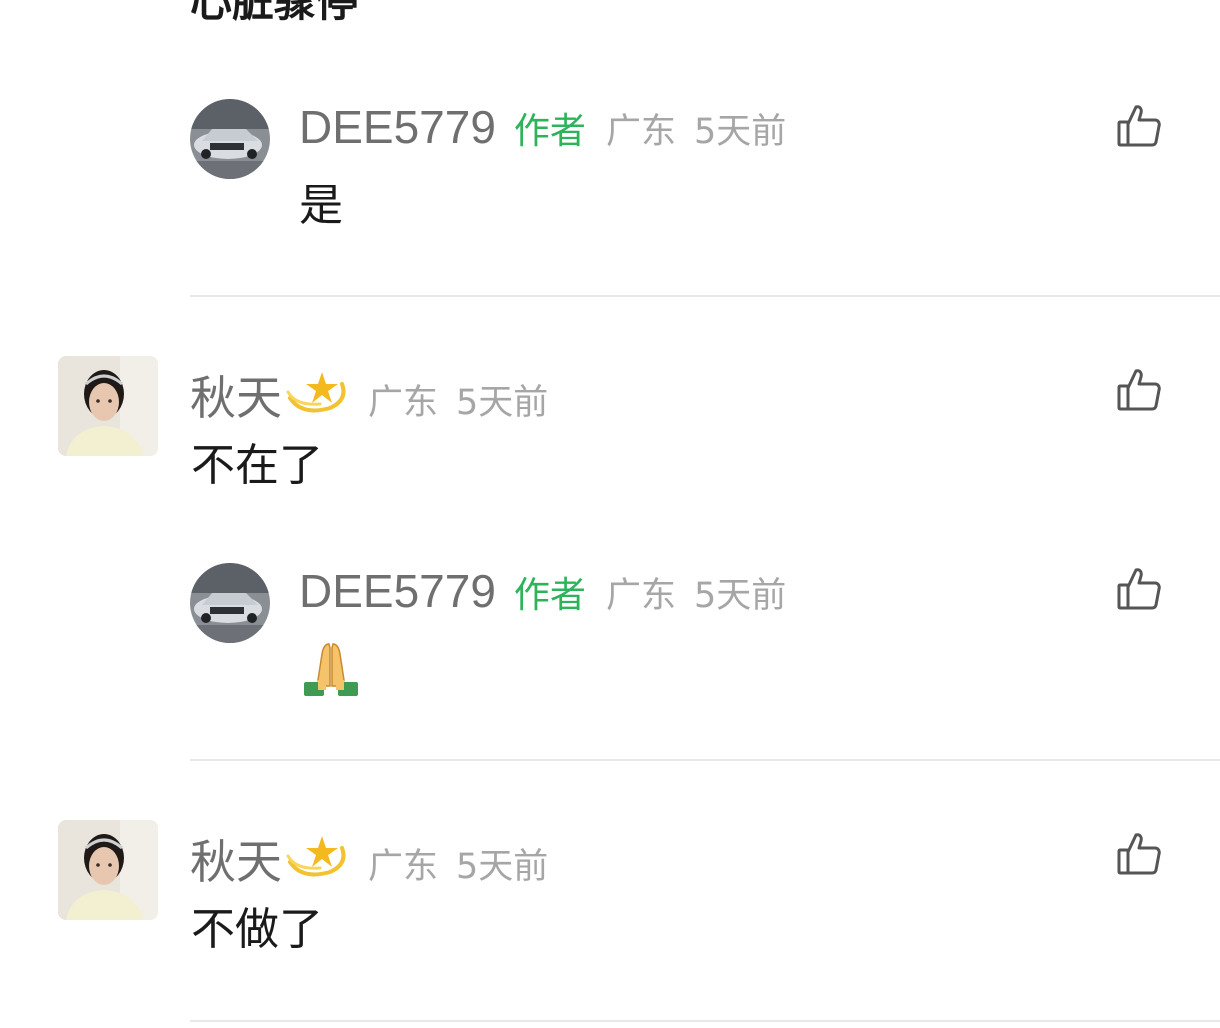 This screenshot has height=1028, width=1220. Describe the element at coordinates (321, 205) in the screenshot. I see `comment-text: 是` at that location.